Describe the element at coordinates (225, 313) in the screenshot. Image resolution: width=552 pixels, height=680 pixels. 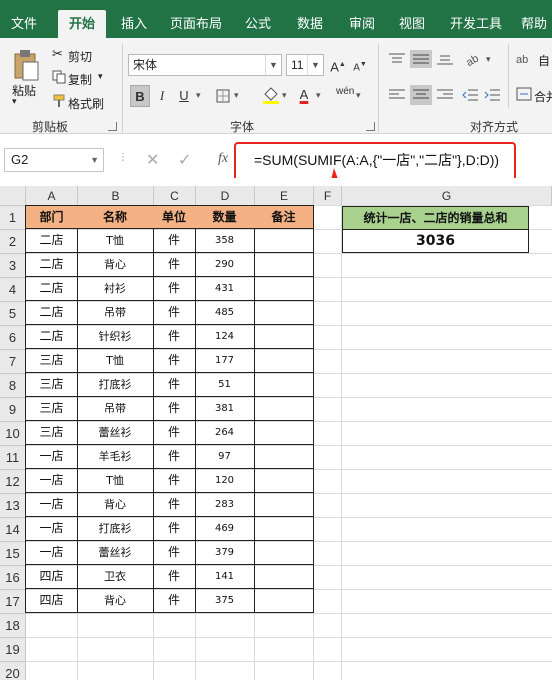
I see `table-cell-qty: 485` at that location.